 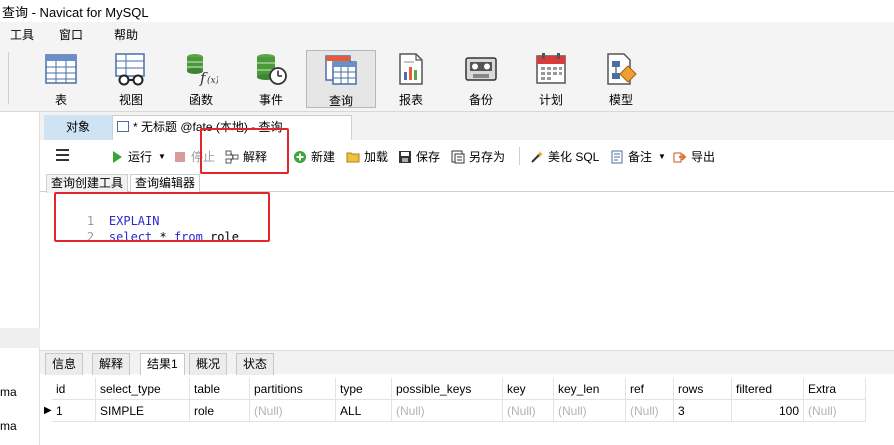 I want to click on table-cell: SIMPLE, so click(x=143, y=411).